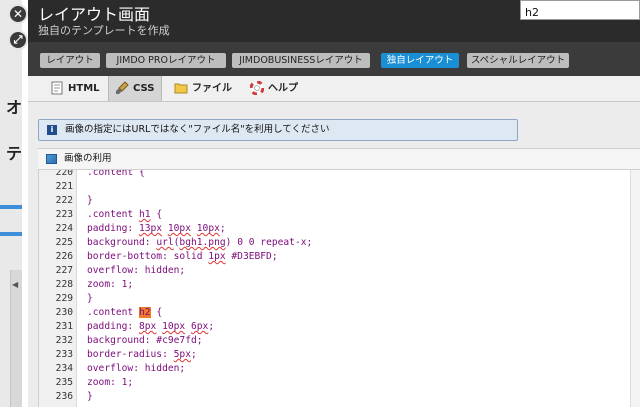 This screenshot has height=407, width=640. I want to click on code-line: 220 .content {, so click(339, 175).